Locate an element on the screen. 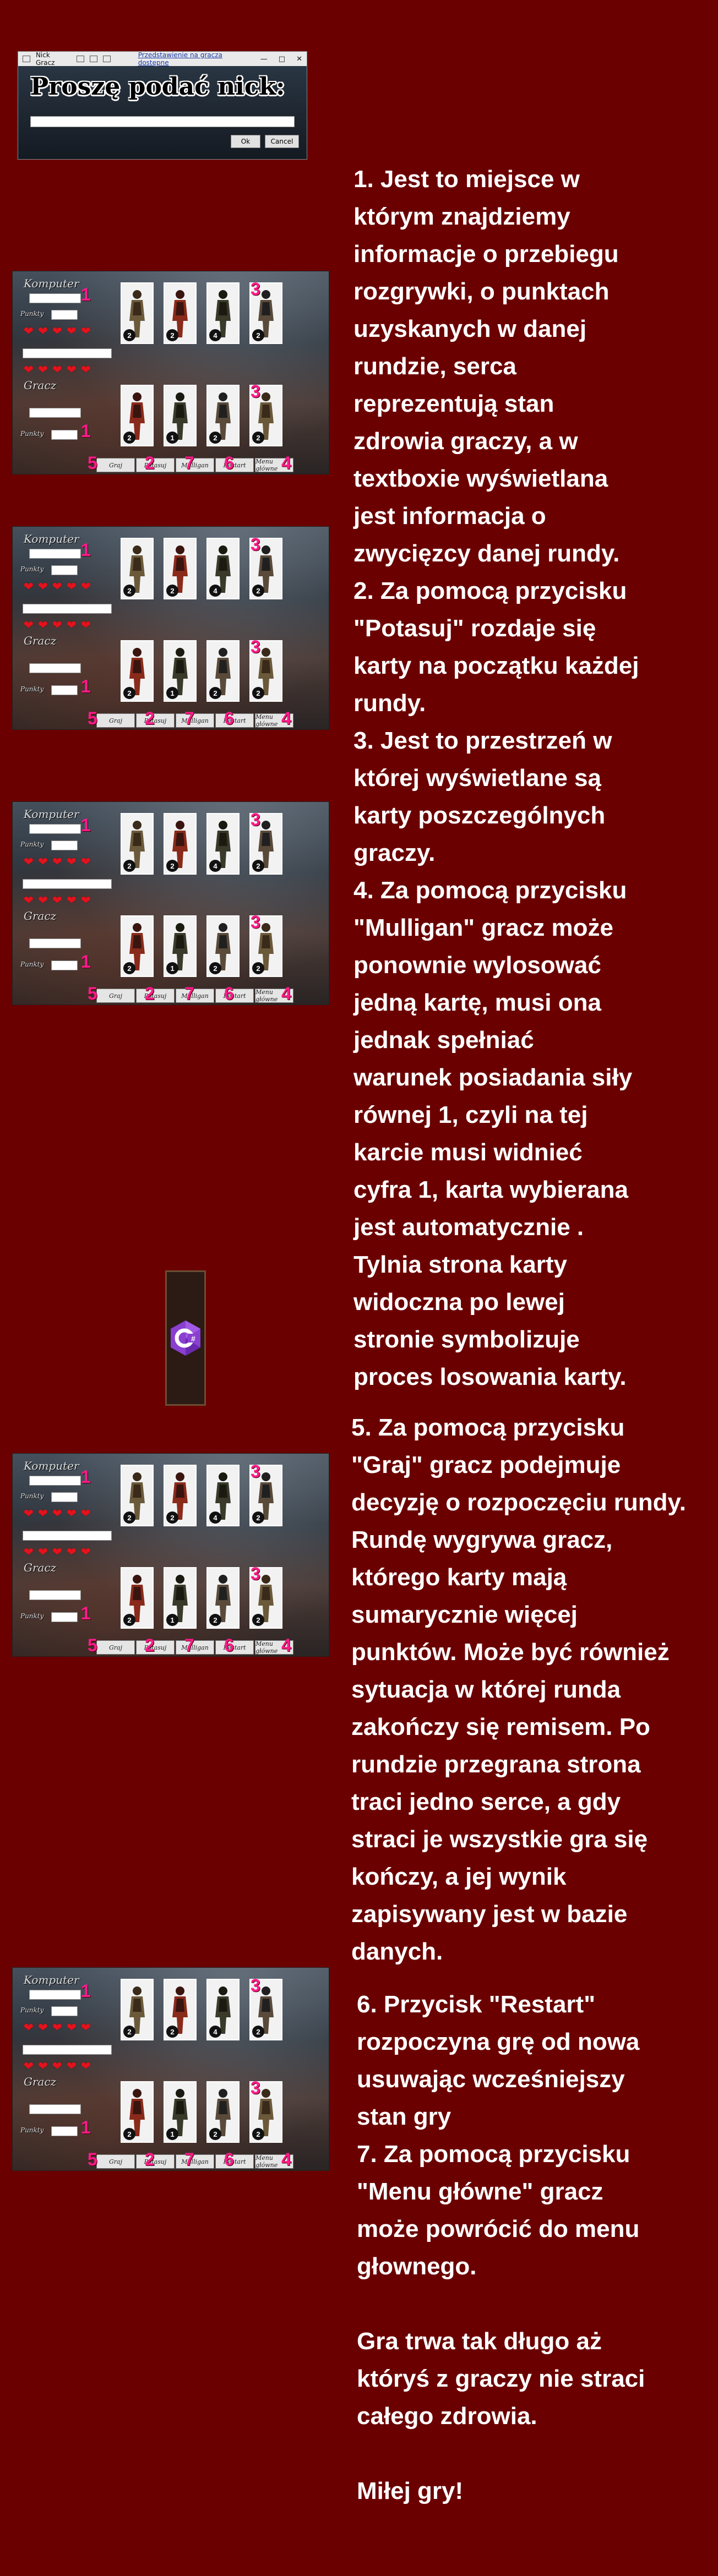 This screenshot has width=718, height=2576. marker-number: 3 is located at coordinates (255, 2088).